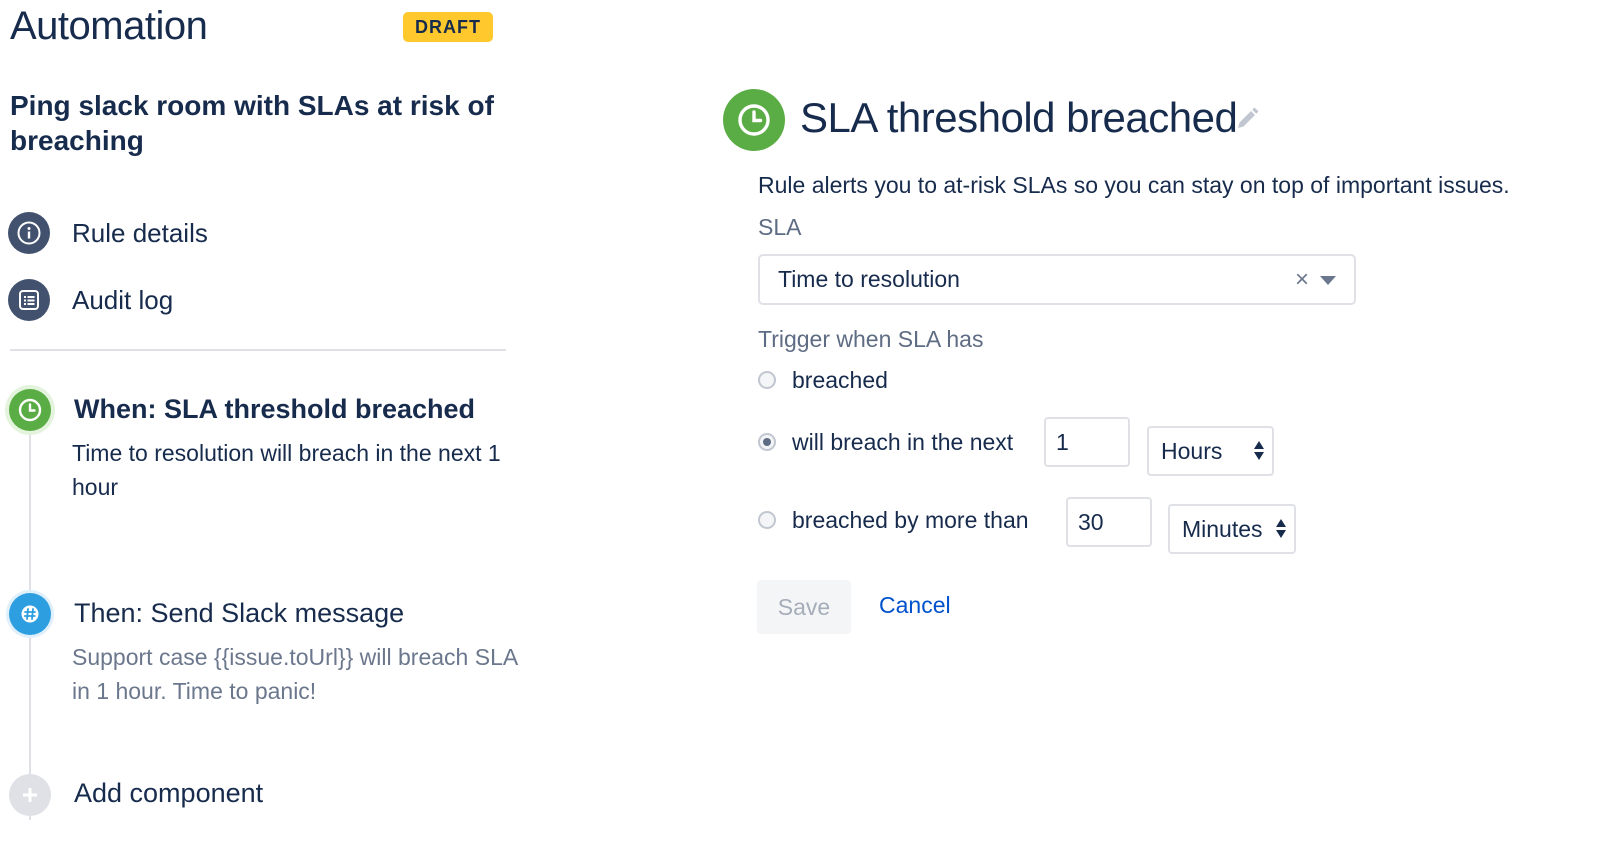  Describe the element at coordinates (448, 27) in the screenshot. I see `status-badge: DRAFT` at that location.